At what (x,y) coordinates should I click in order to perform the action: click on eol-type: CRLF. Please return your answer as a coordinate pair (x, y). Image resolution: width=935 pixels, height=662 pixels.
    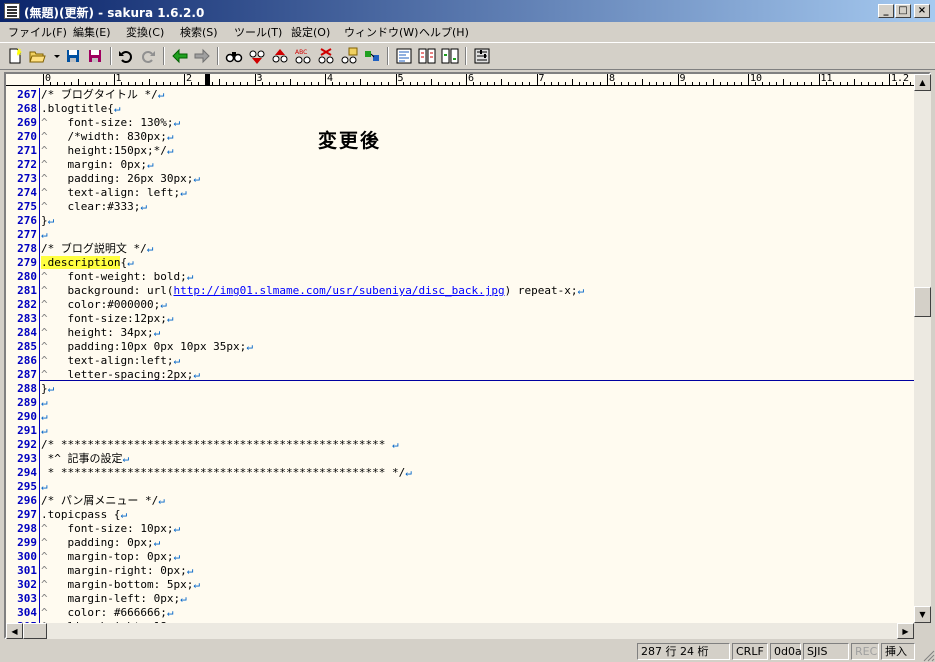
    Looking at the image, I should click on (750, 651).